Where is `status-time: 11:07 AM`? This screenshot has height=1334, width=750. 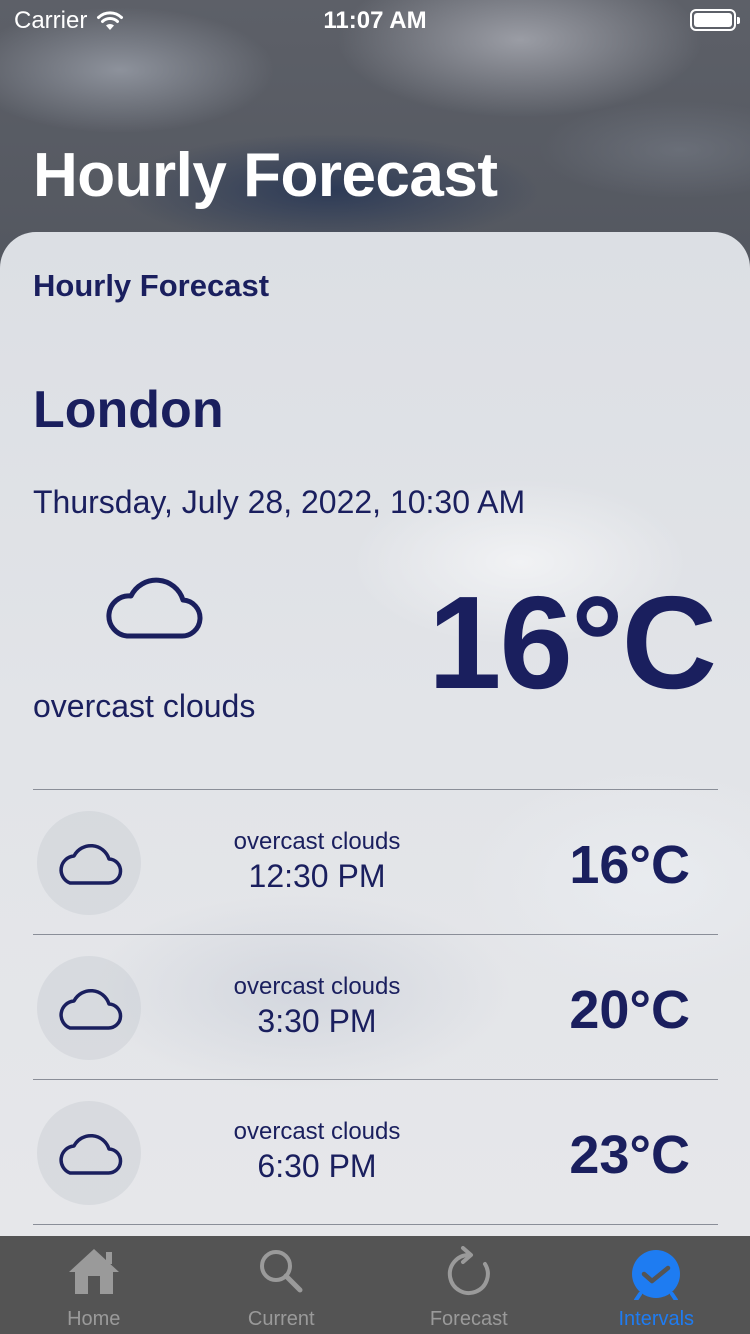 status-time: 11:07 AM is located at coordinates (375, 20).